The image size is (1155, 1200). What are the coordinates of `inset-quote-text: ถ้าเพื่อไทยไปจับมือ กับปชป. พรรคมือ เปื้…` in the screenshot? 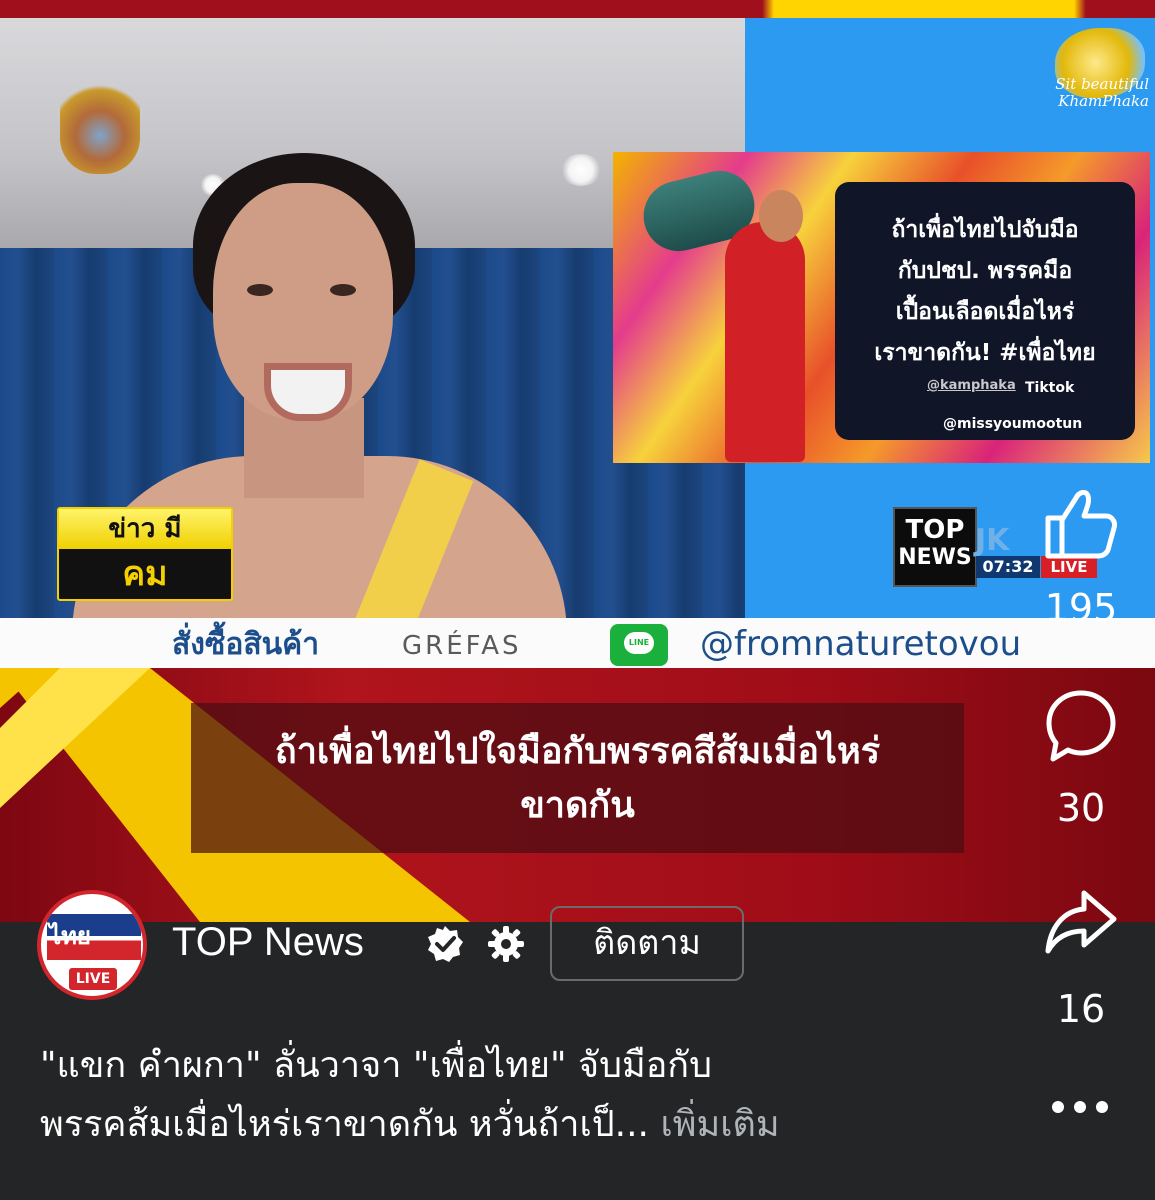 It's located at (985, 292).